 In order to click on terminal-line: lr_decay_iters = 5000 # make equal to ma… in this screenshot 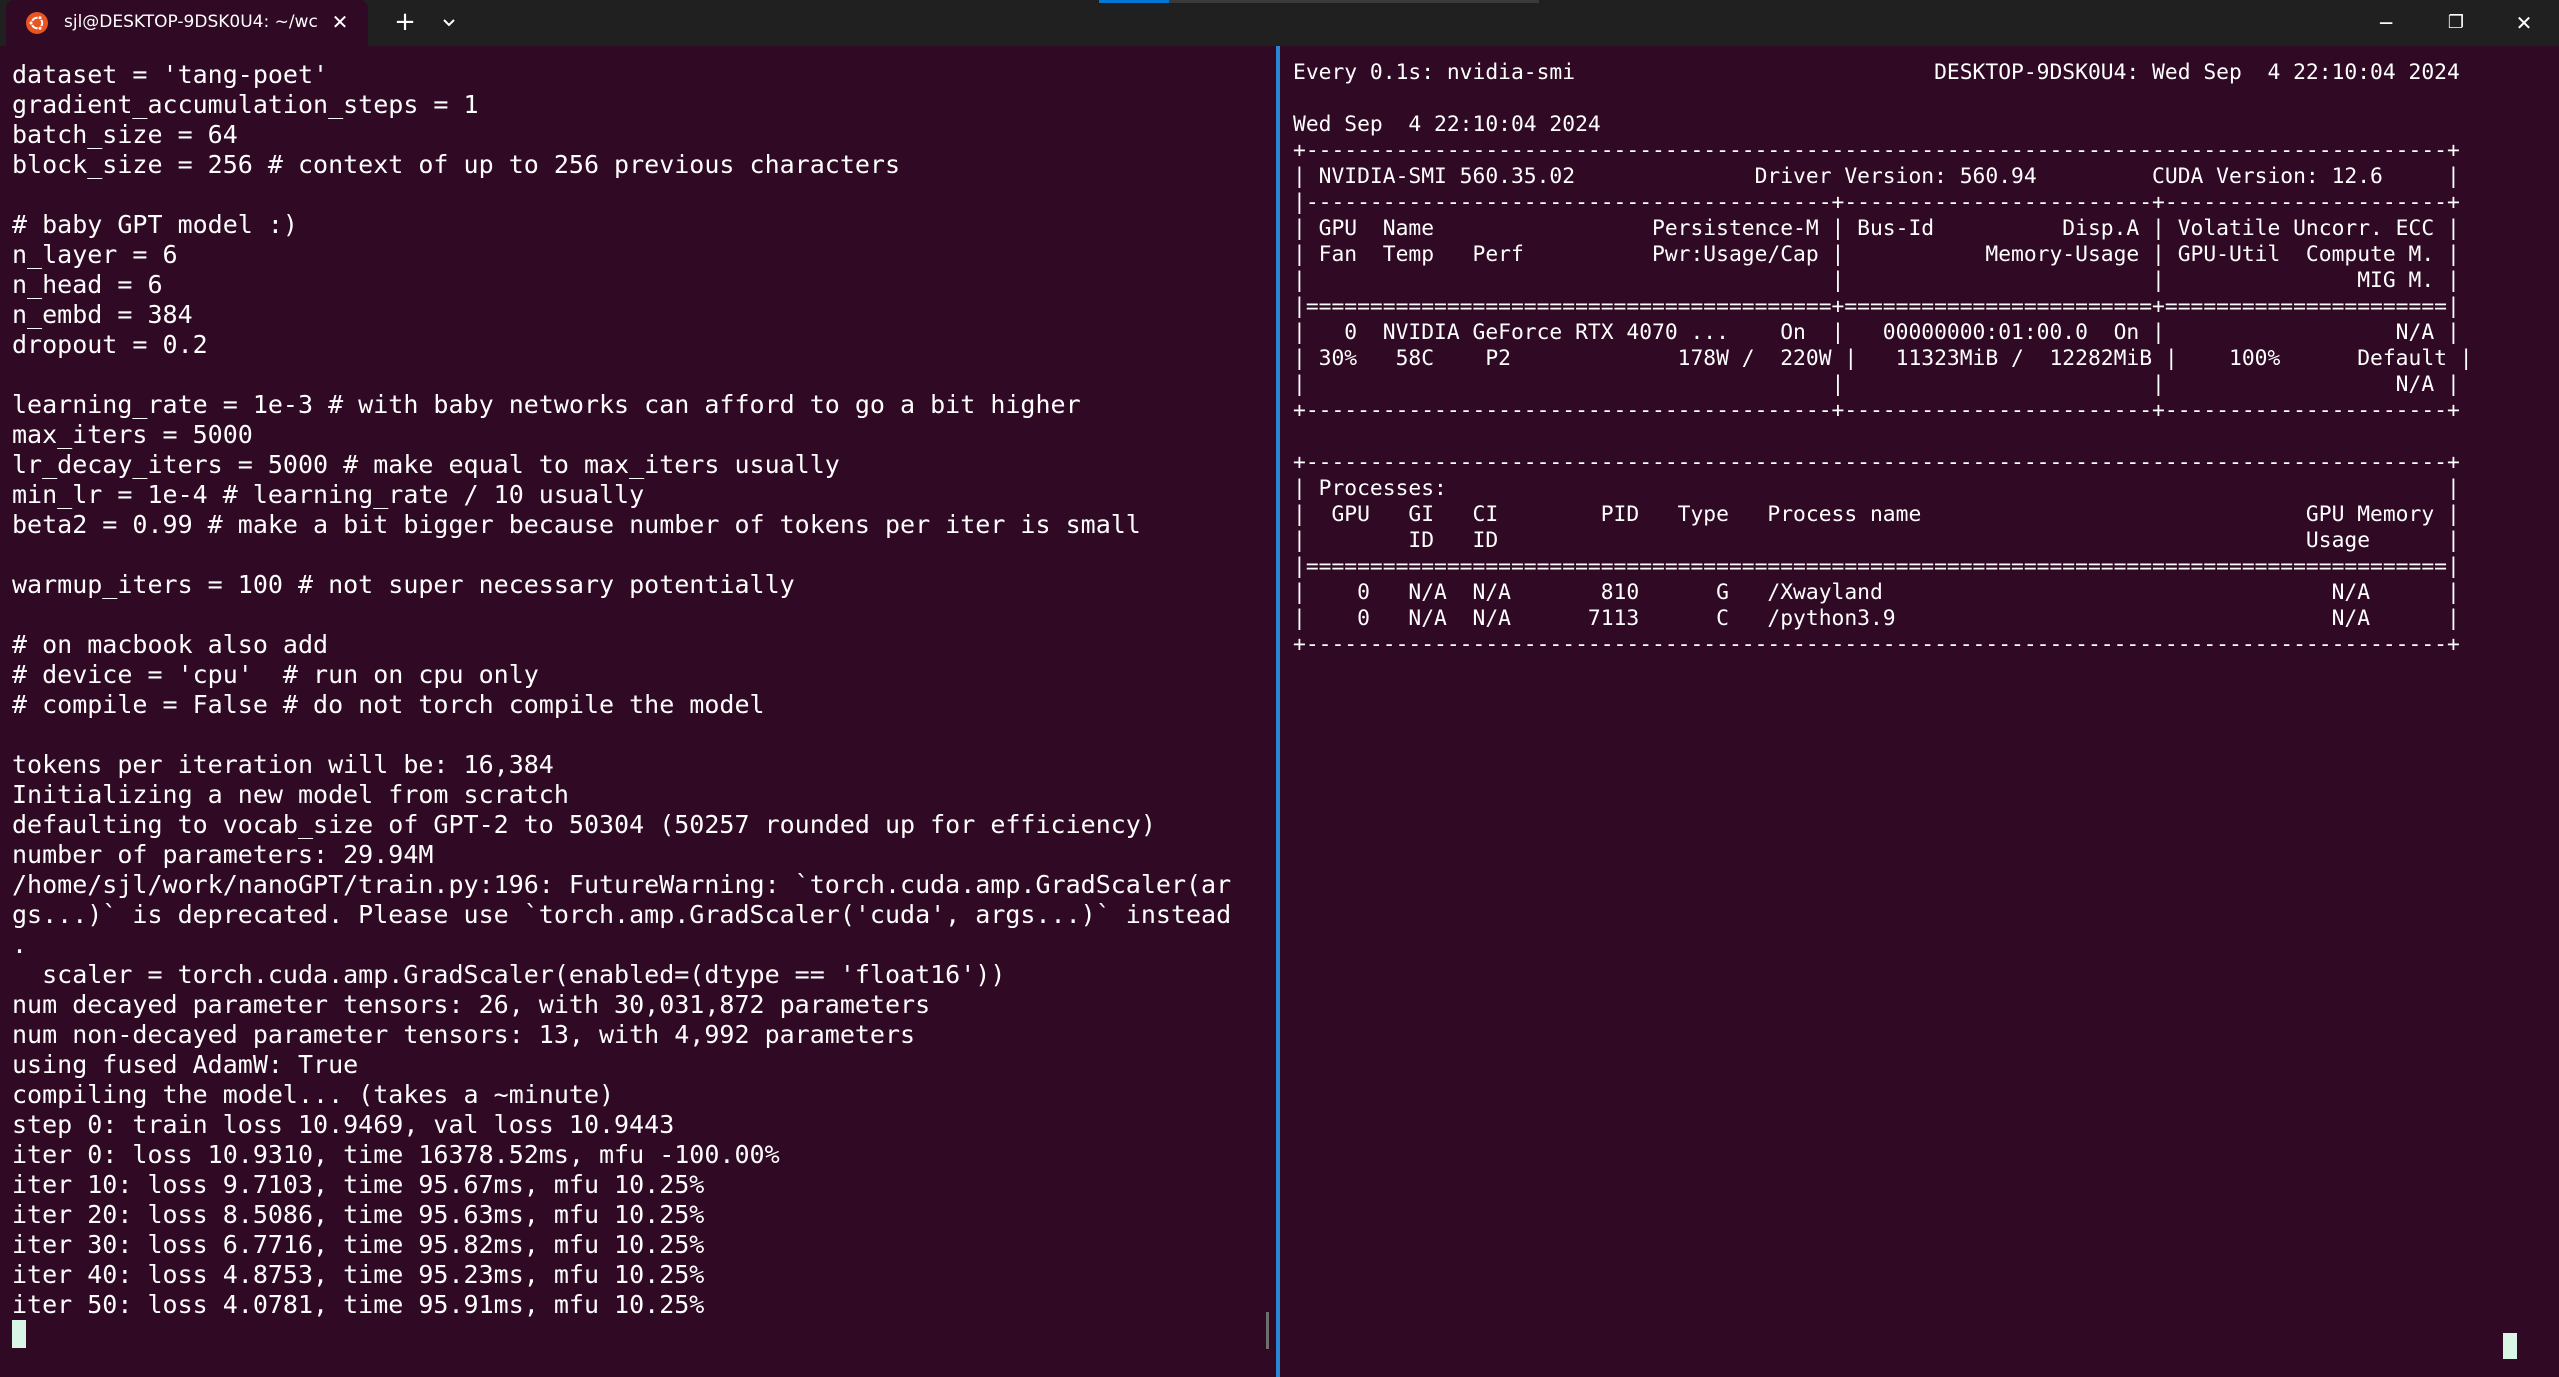, I will do `click(426, 464)`.